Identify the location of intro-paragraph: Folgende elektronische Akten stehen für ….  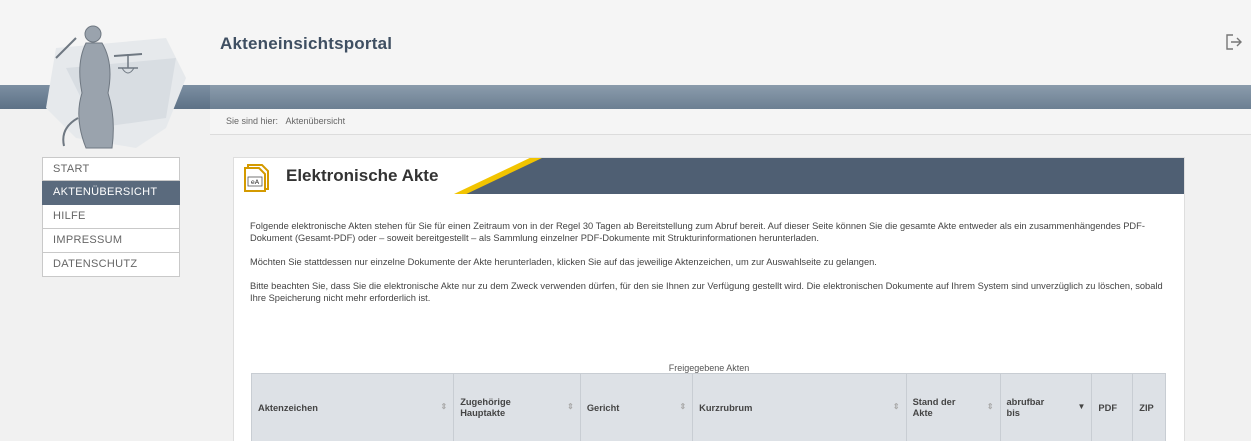
(697, 232).